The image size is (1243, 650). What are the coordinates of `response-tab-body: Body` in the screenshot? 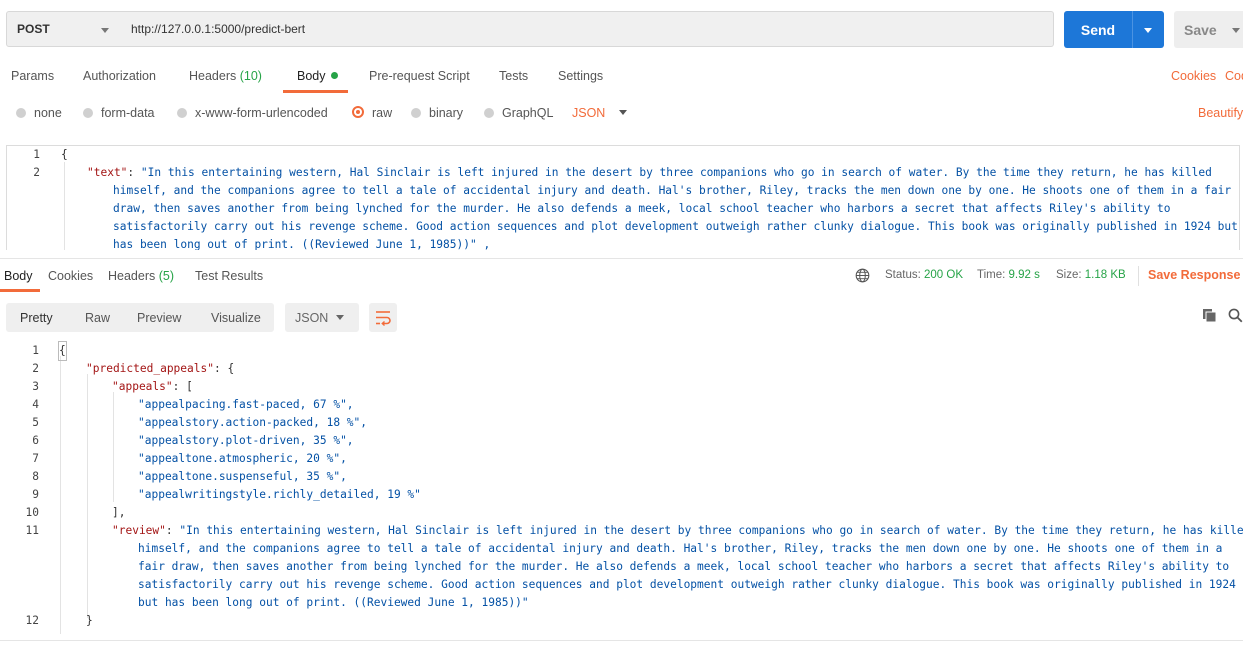 It's located at (18, 276).